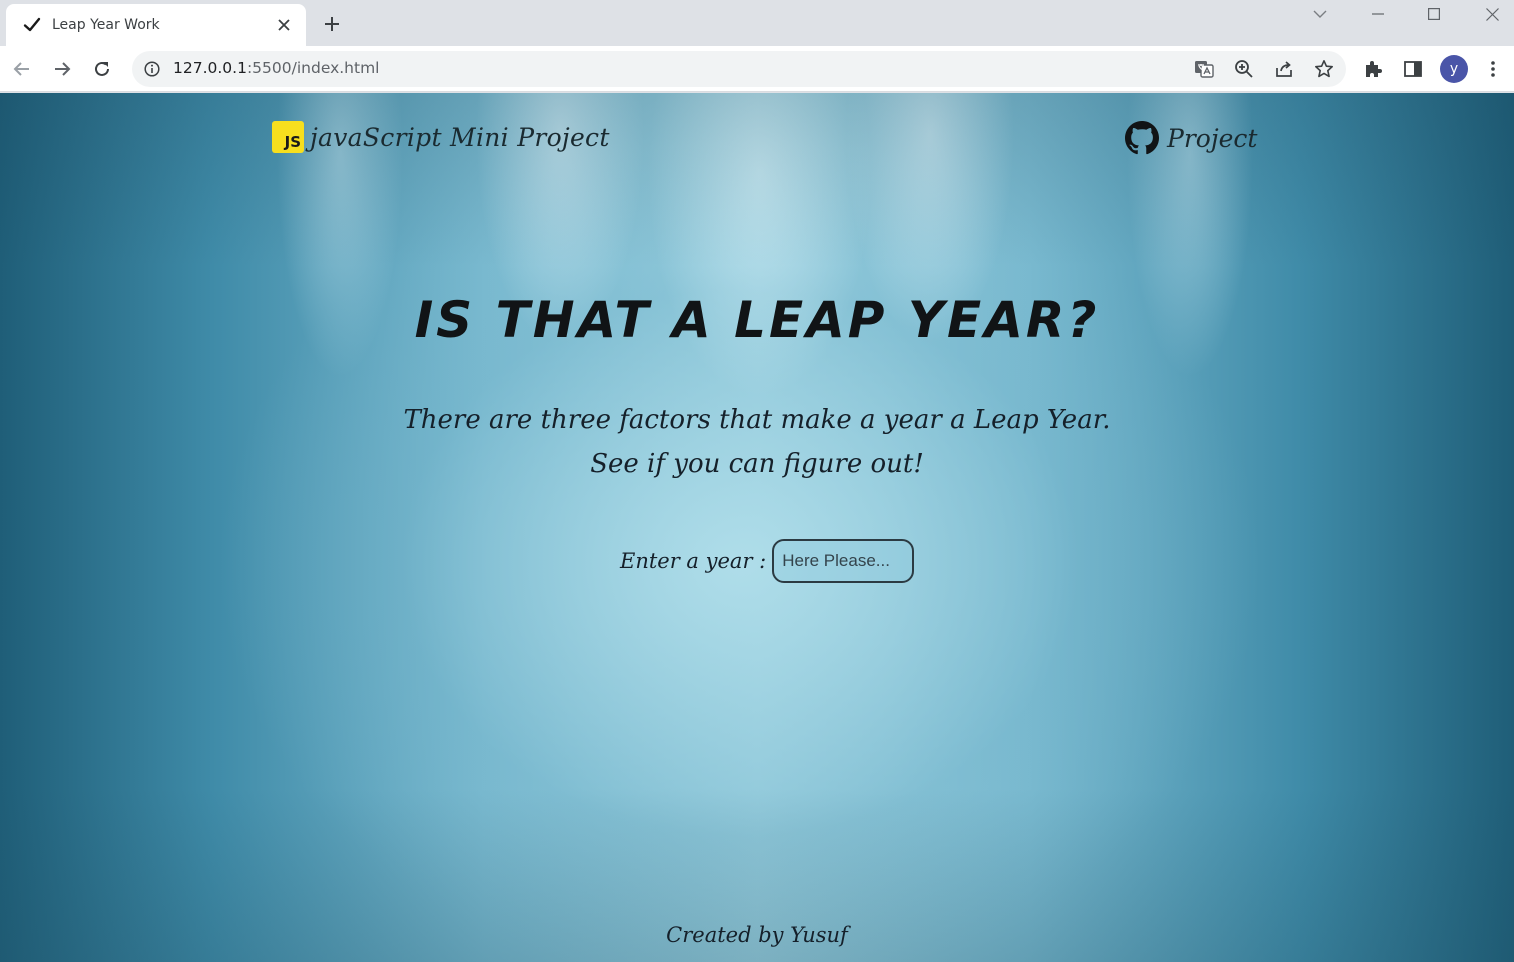  What do you see at coordinates (276, 68) in the screenshot?
I see `url-text: 127.0.0.1:5500/index.html` at bounding box center [276, 68].